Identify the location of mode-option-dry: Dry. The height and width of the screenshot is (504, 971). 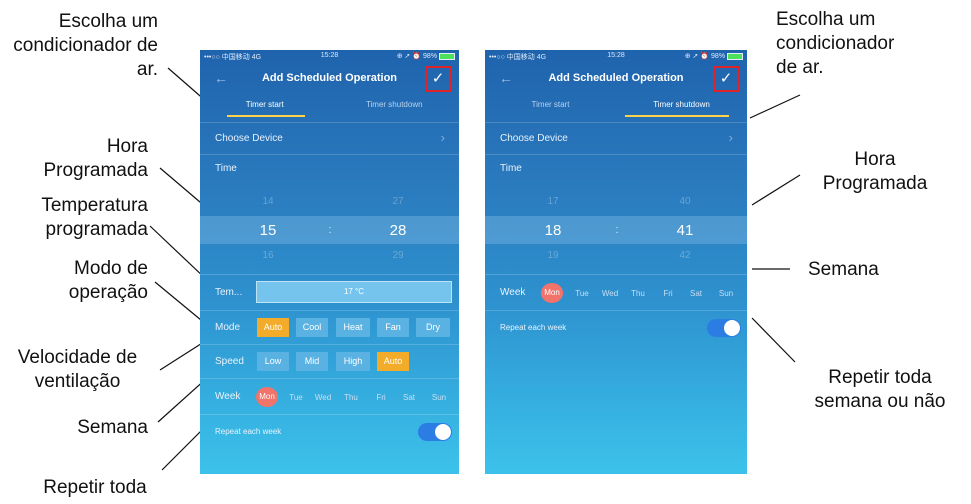
(433, 327).